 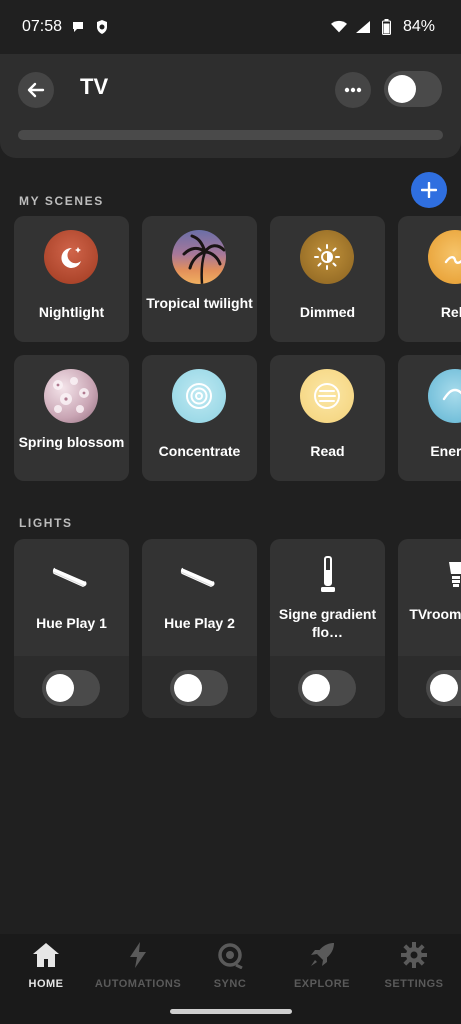 I want to click on battery-percent: 84%, so click(x=418, y=26).